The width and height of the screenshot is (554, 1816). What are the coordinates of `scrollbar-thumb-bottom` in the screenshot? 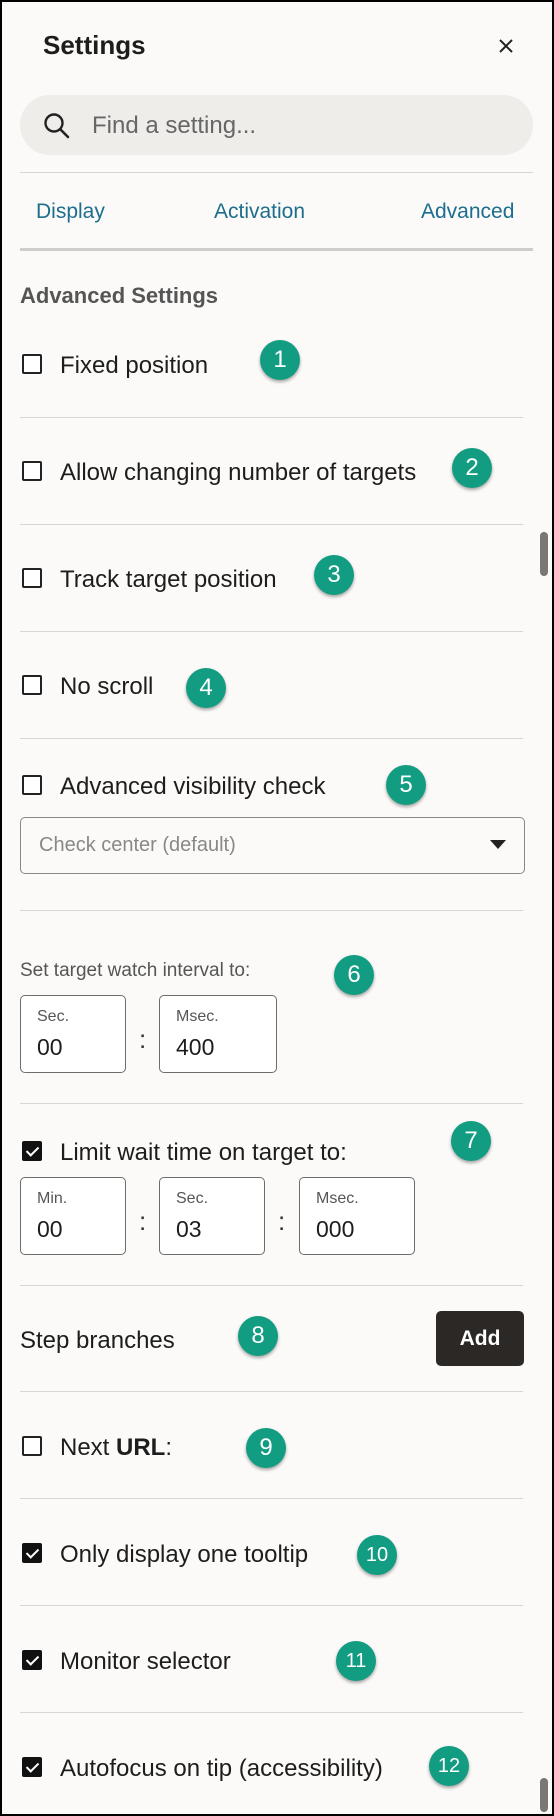 It's located at (544, 1795).